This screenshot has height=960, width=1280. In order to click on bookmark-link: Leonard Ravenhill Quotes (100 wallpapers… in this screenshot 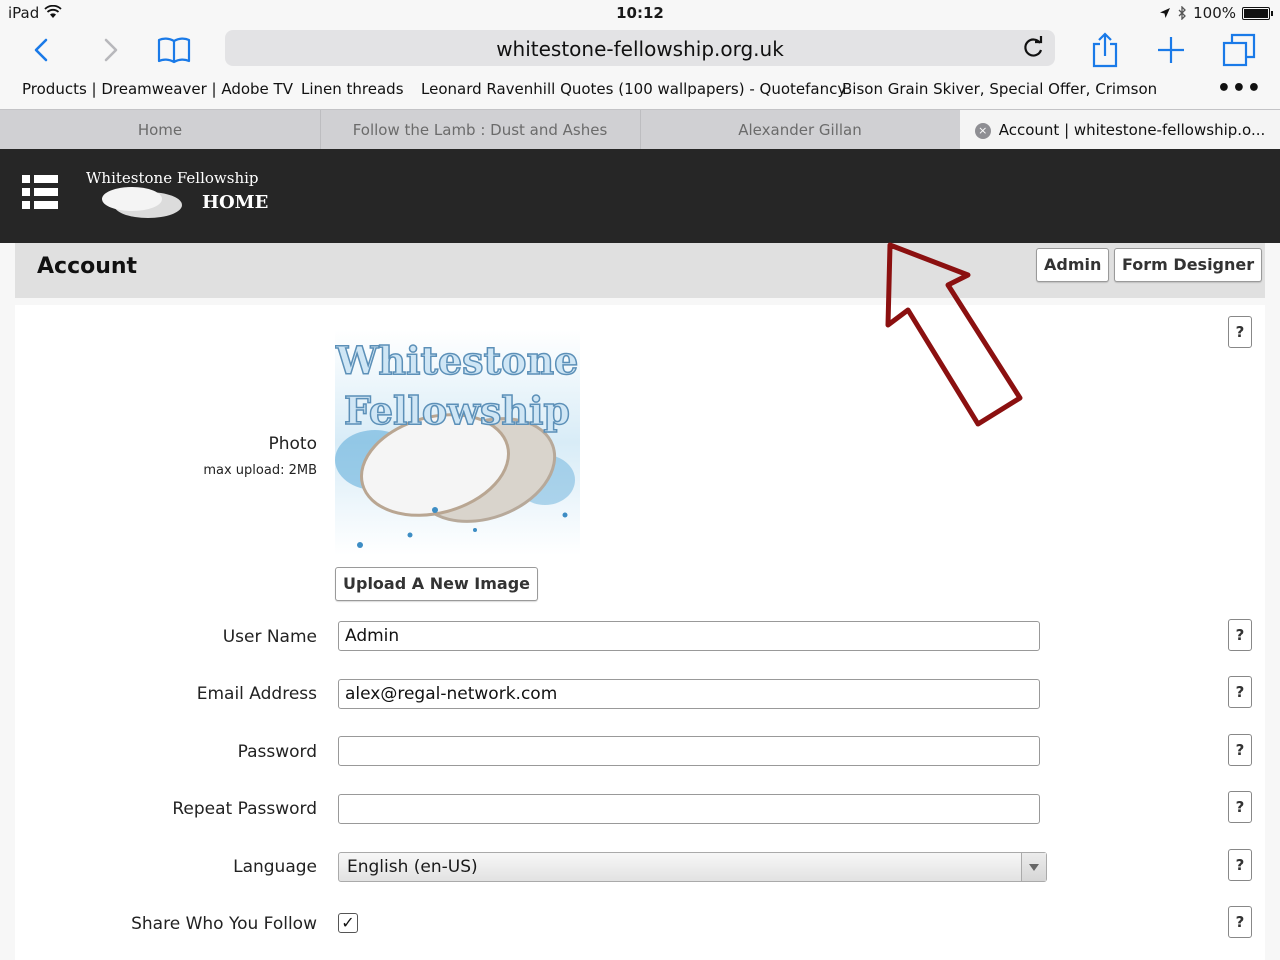, I will do `click(633, 89)`.